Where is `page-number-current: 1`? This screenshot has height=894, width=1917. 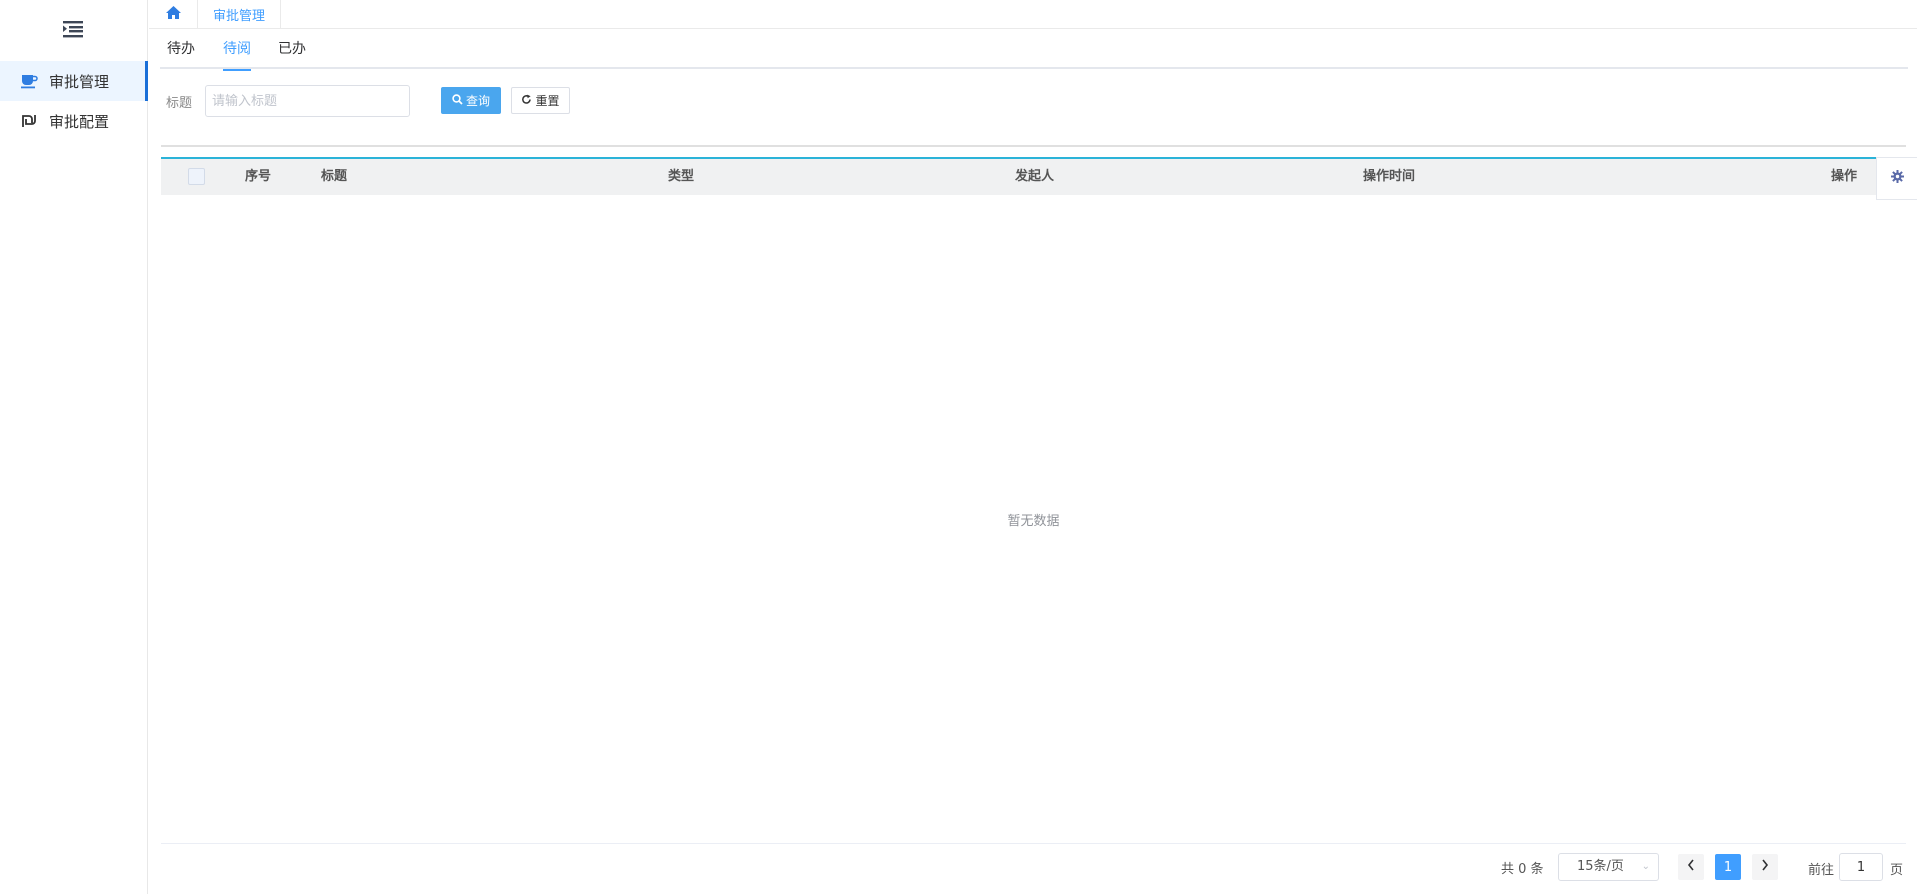 page-number-current: 1 is located at coordinates (1728, 867).